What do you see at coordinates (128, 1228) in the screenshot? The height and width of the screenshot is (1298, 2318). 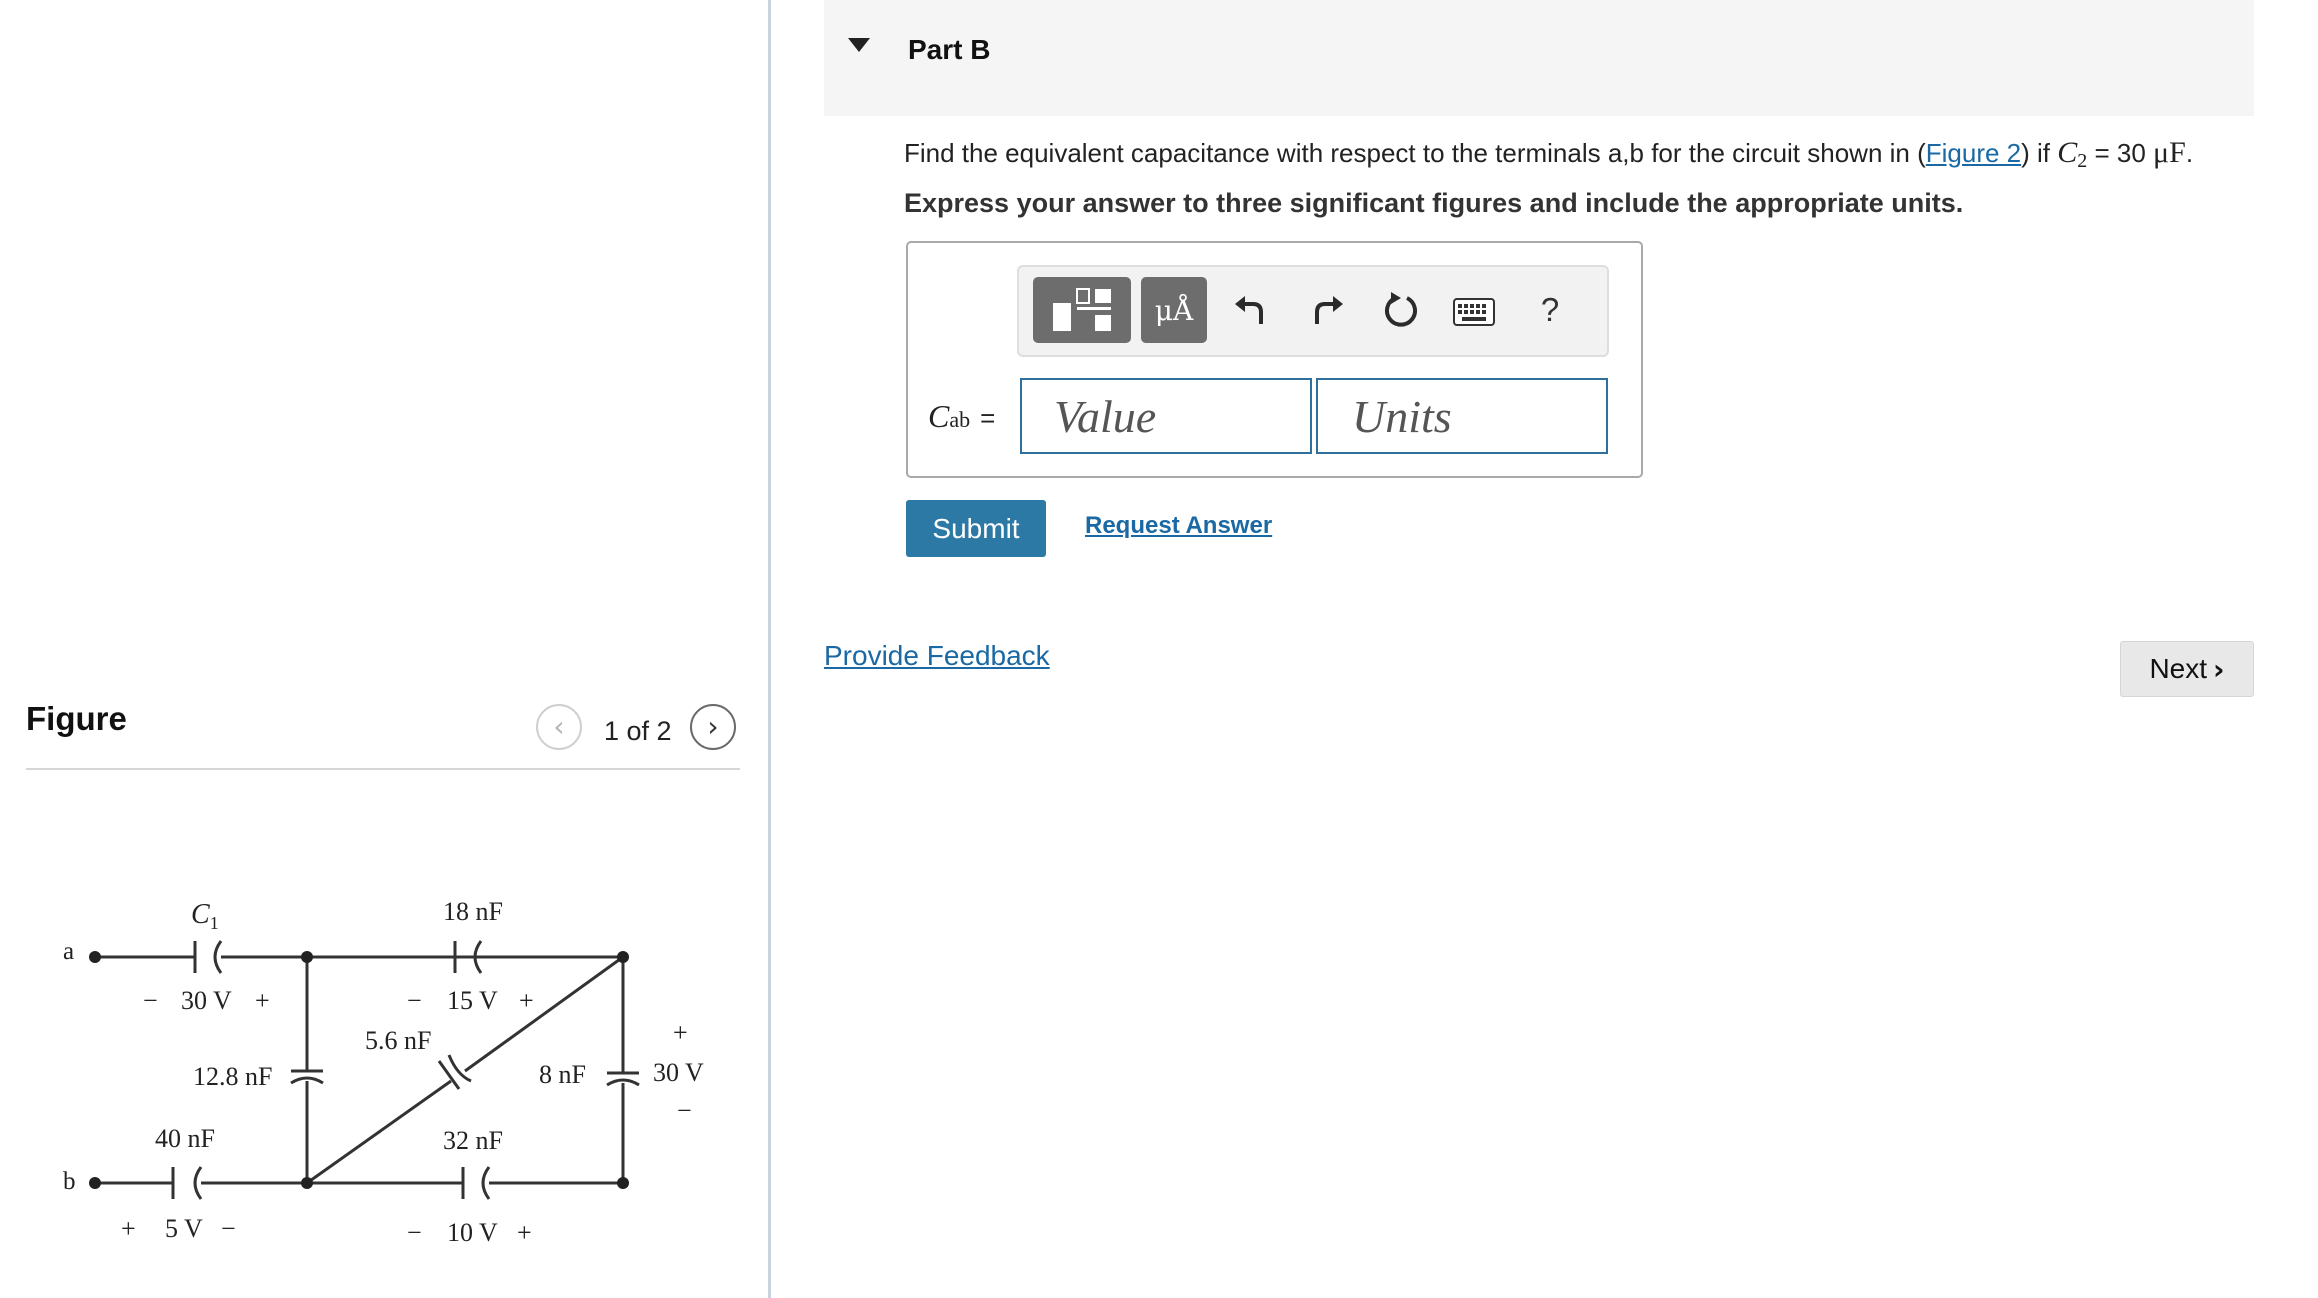 I see `c40-plus: +` at bounding box center [128, 1228].